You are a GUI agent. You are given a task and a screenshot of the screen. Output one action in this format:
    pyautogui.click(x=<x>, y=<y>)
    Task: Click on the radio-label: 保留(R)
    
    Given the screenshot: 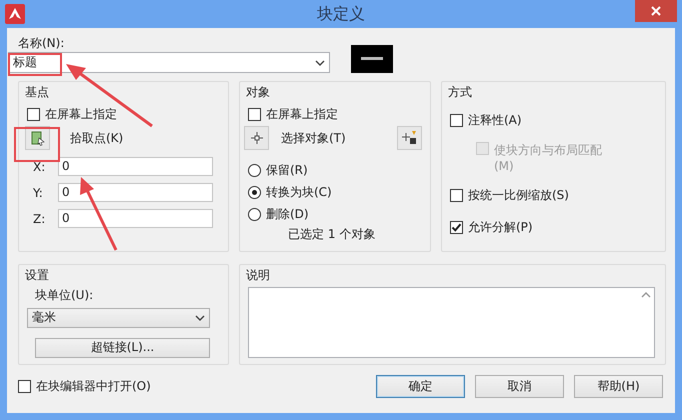 What is the action you would take?
    pyautogui.click(x=287, y=170)
    